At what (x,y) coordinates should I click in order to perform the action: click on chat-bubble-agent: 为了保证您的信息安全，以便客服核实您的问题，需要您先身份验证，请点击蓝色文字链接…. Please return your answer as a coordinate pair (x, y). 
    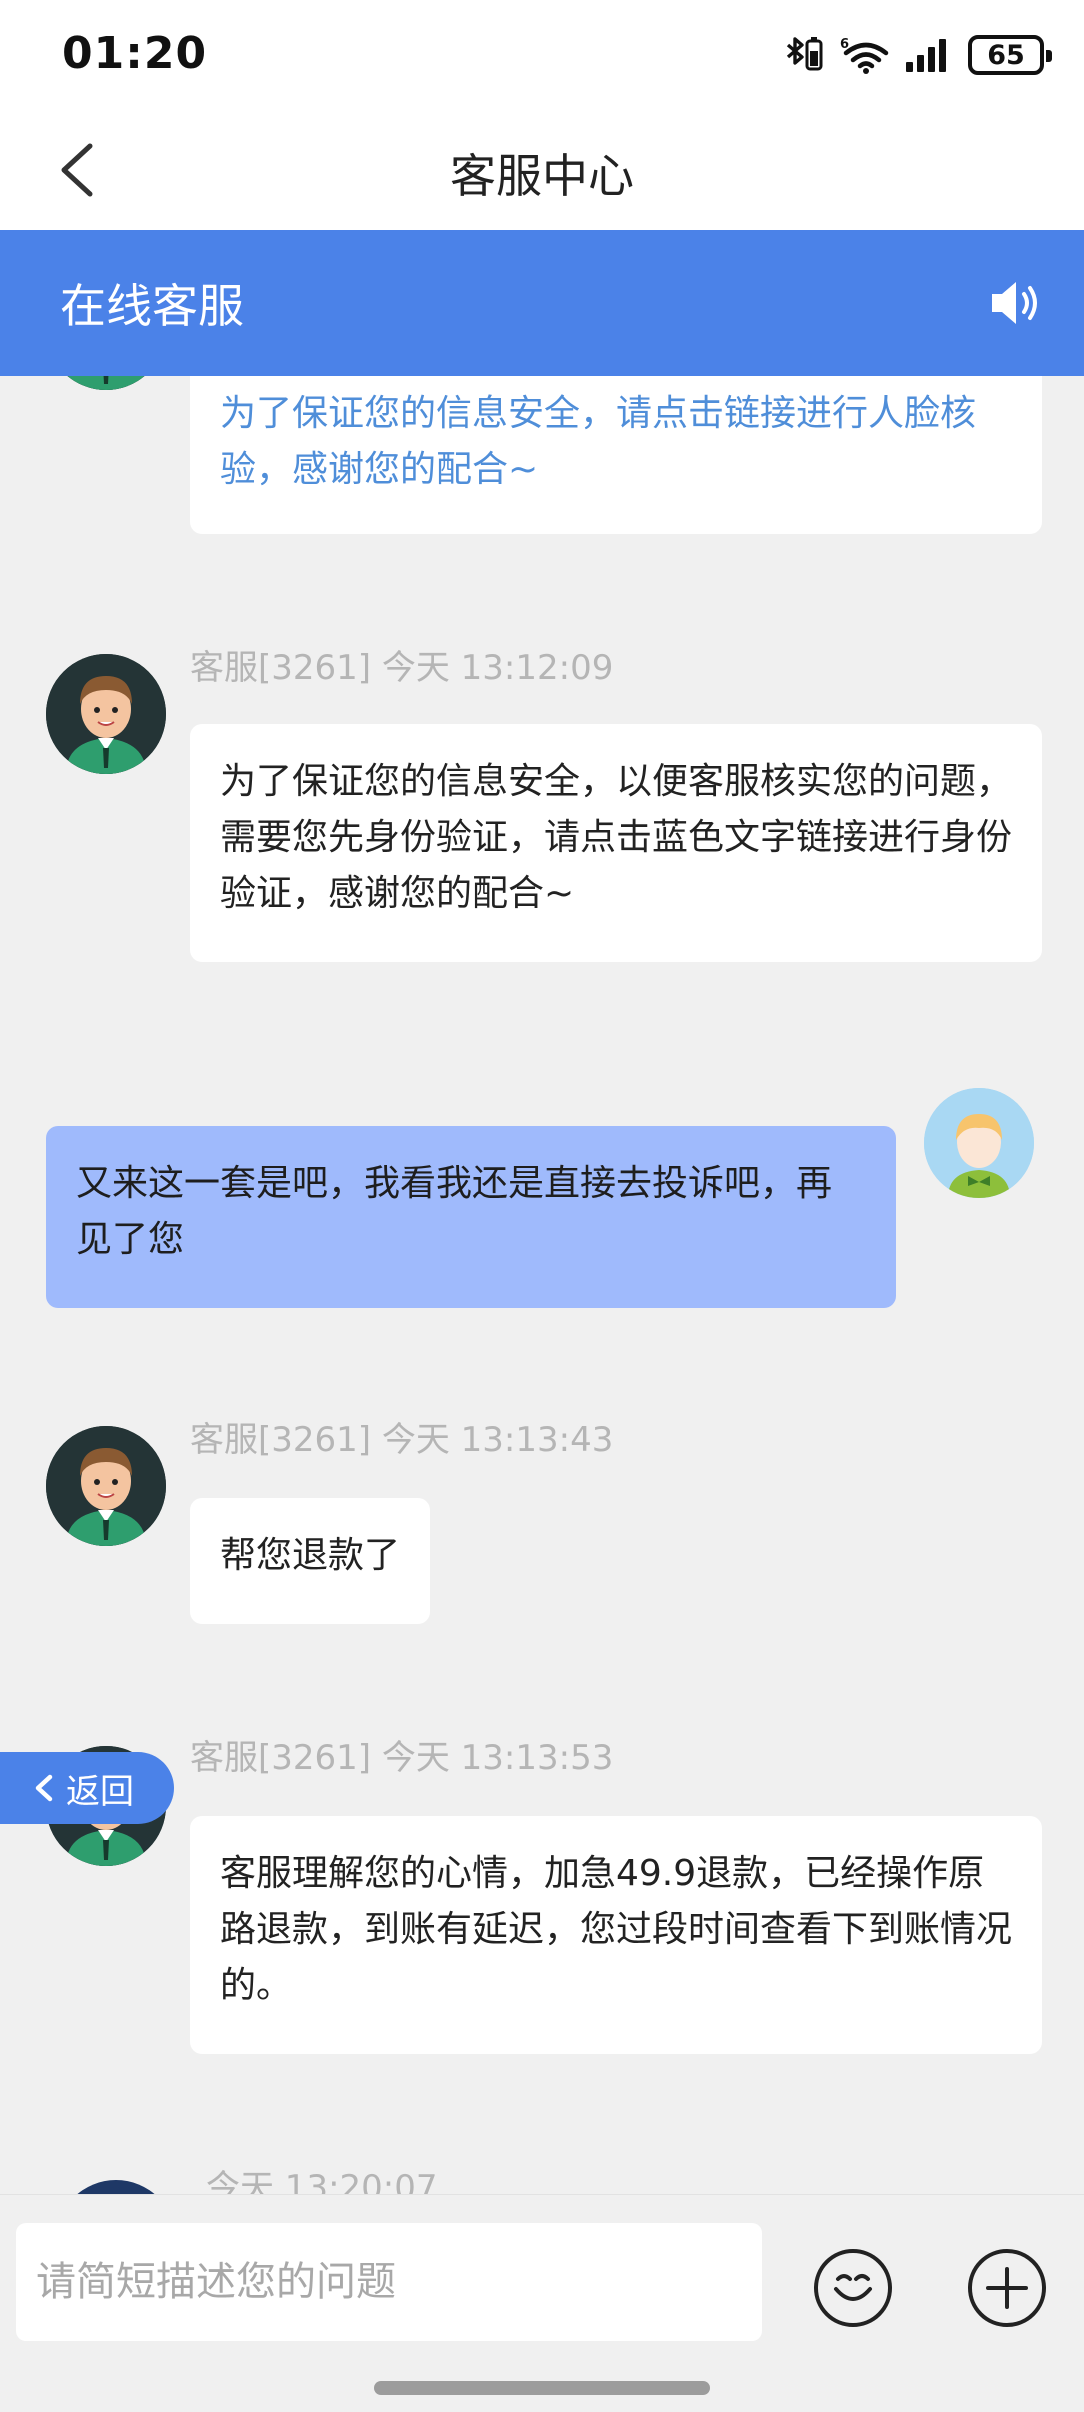
    Looking at the image, I should click on (616, 843).